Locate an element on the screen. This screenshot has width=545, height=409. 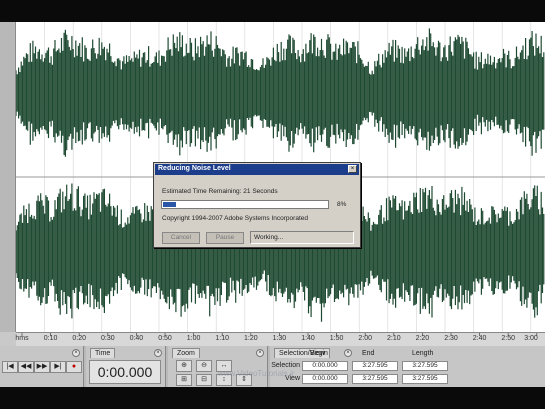
zoom-out-full-icon: ↔ is located at coordinates (224, 365).